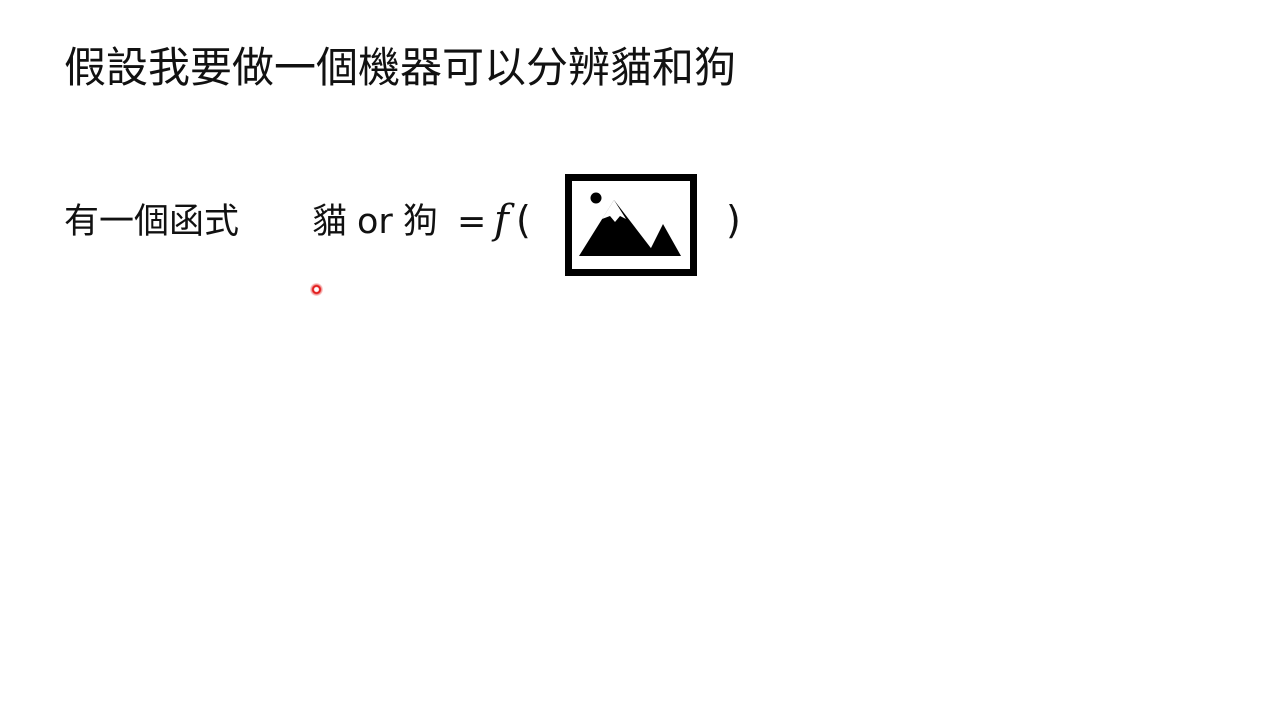 The height and width of the screenshot is (720, 1278). I want to click on equals-sign: =, so click(472, 222).